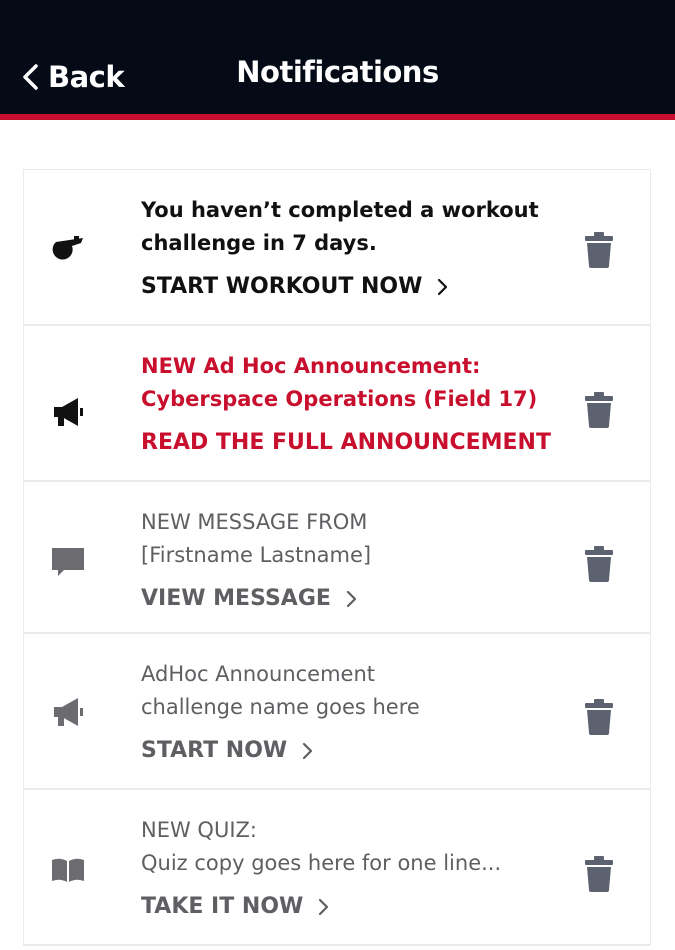  What do you see at coordinates (222, 906) in the screenshot?
I see `cta-label: TAKE IT NOW` at bounding box center [222, 906].